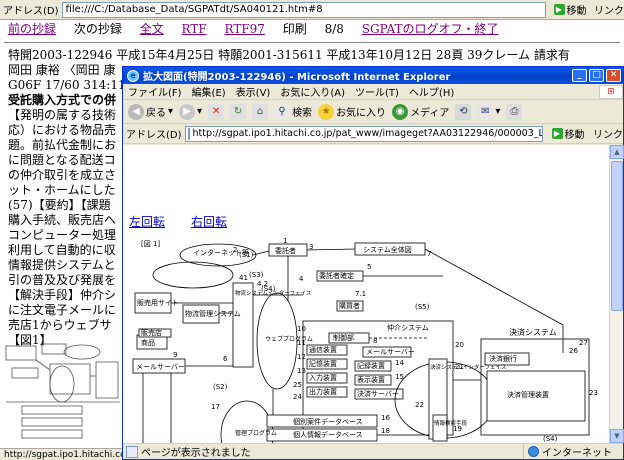 This screenshot has width=624, height=460. What do you see at coordinates (420, 112) in the screenshot?
I see `media-button: ◉ メディア` at bounding box center [420, 112].